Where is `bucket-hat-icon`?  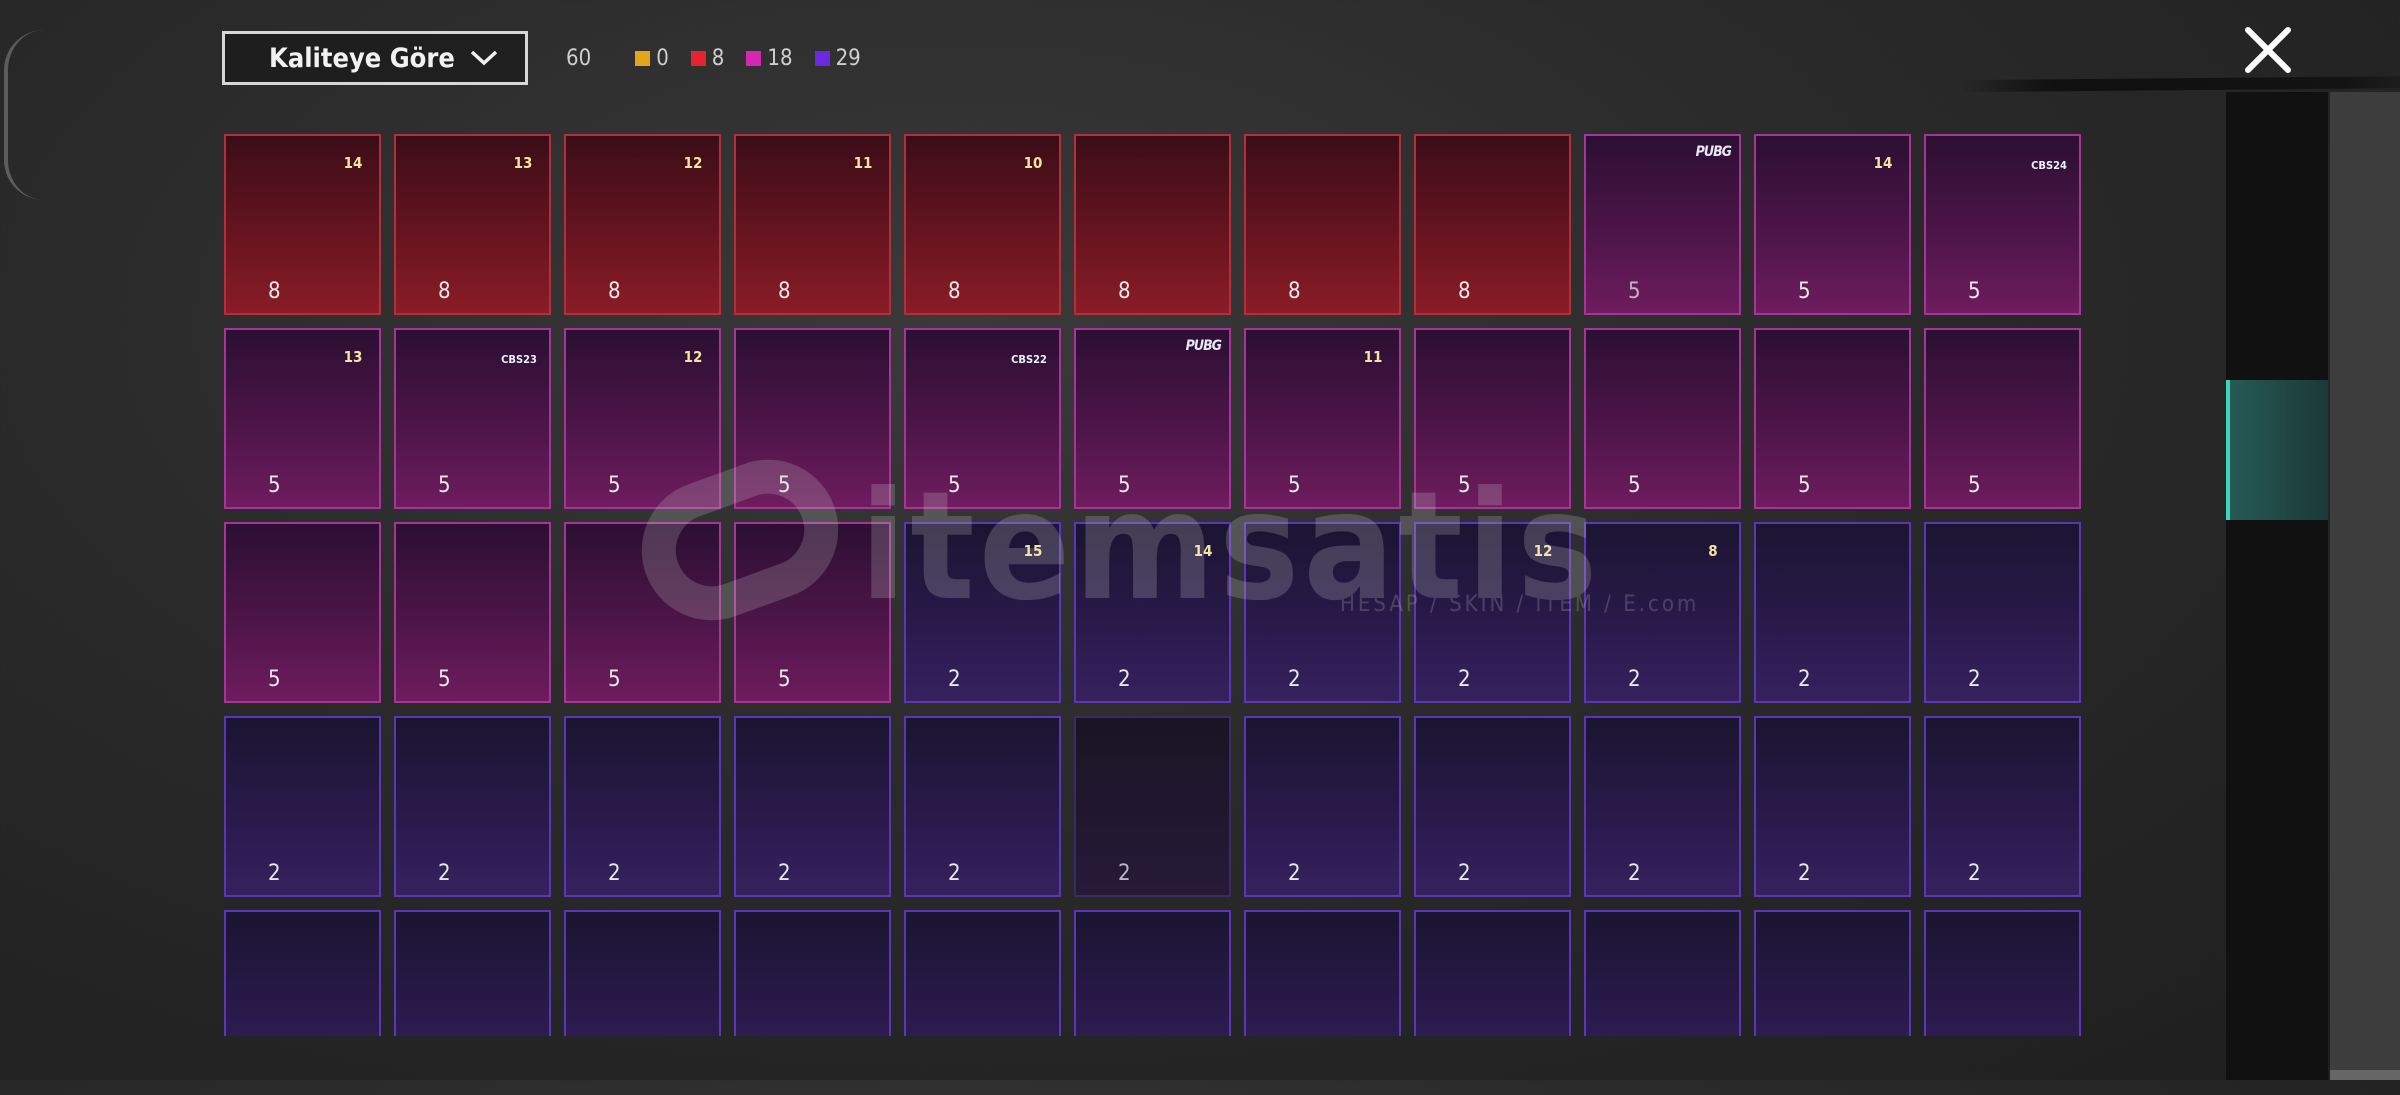
bucket-hat-icon is located at coordinates (1833, 985).